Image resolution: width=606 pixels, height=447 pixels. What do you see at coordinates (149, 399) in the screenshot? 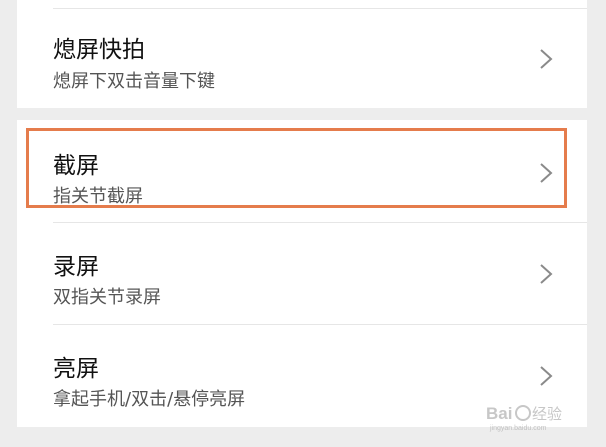
I see `settings-item-subtitle: 拿起手机/双击/悬停亮屏` at bounding box center [149, 399].